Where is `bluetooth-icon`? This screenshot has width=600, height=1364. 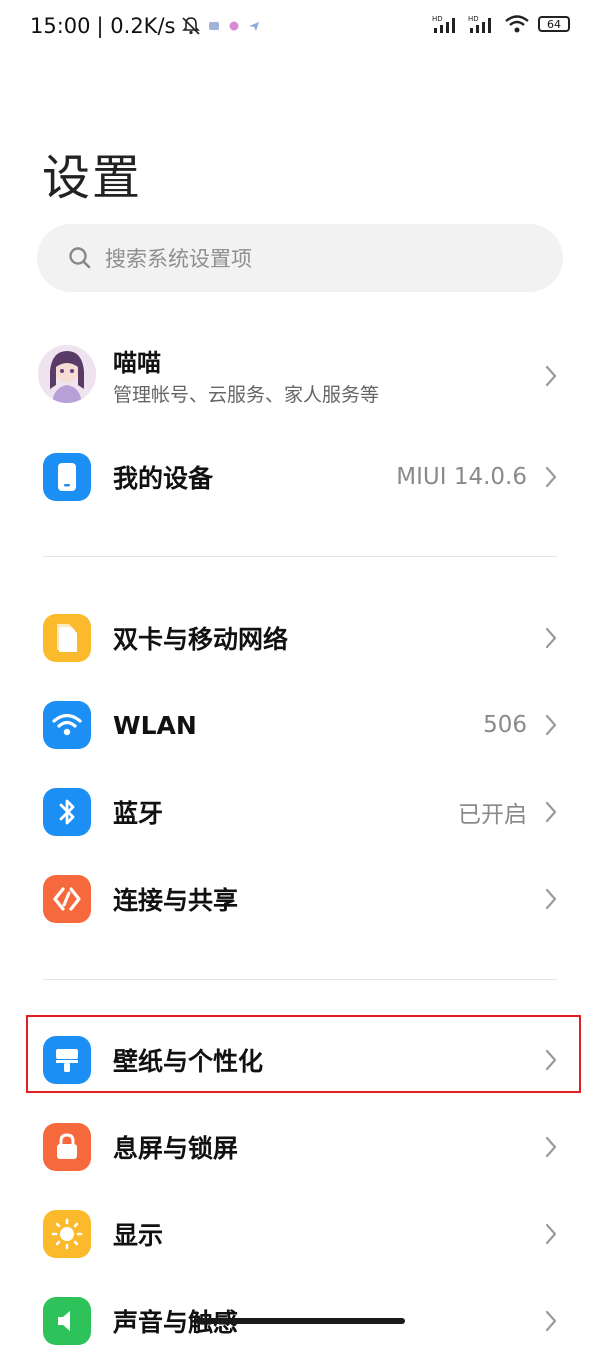 bluetooth-icon is located at coordinates (67, 812).